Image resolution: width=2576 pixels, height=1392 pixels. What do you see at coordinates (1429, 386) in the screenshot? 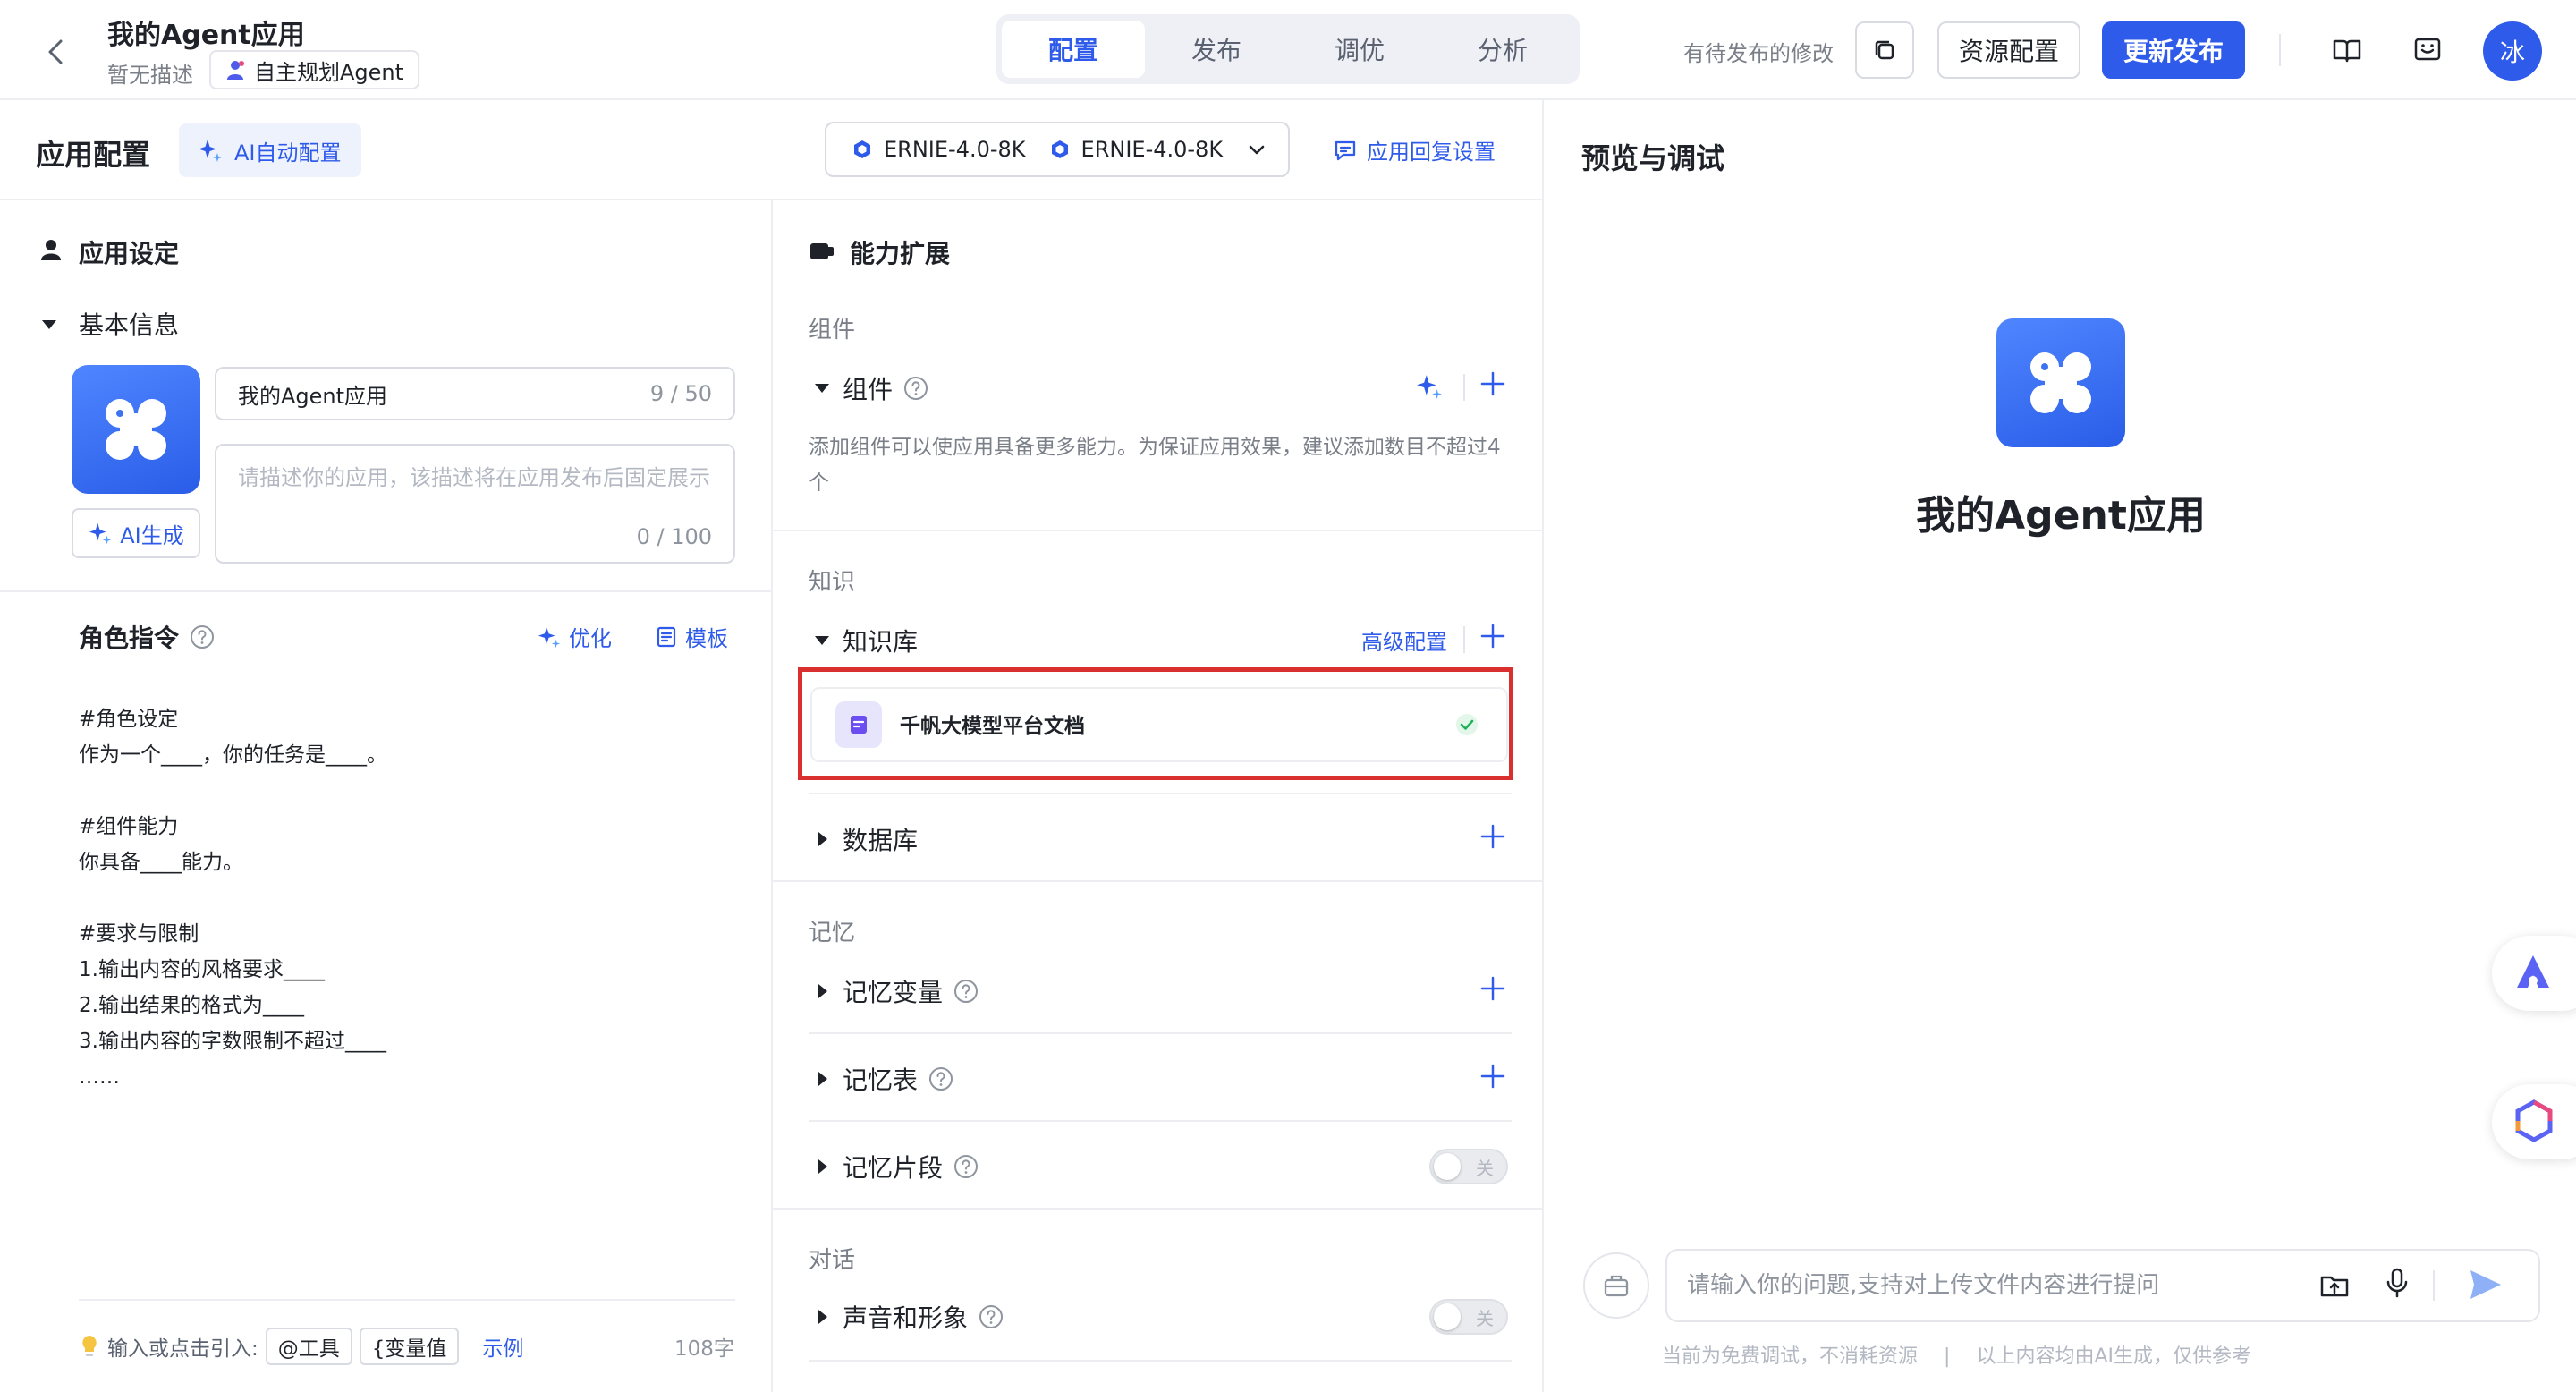
I see `sparkle-icon` at bounding box center [1429, 386].